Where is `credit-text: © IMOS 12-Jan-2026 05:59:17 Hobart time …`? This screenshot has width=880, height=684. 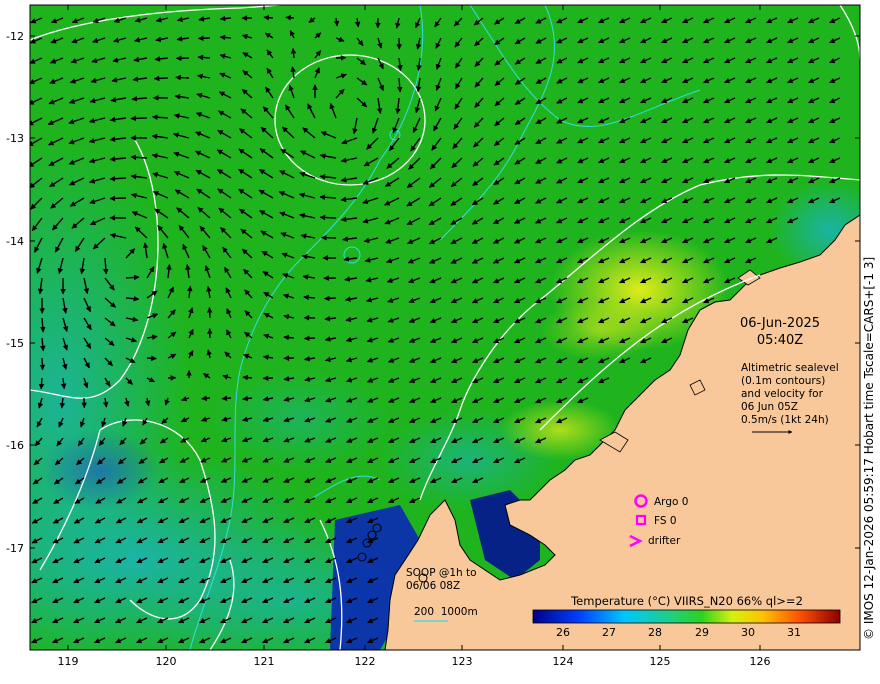
credit-text: © IMOS 12-Jan-2026 05:59:17 Hobart time … is located at coordinates (869, 320).